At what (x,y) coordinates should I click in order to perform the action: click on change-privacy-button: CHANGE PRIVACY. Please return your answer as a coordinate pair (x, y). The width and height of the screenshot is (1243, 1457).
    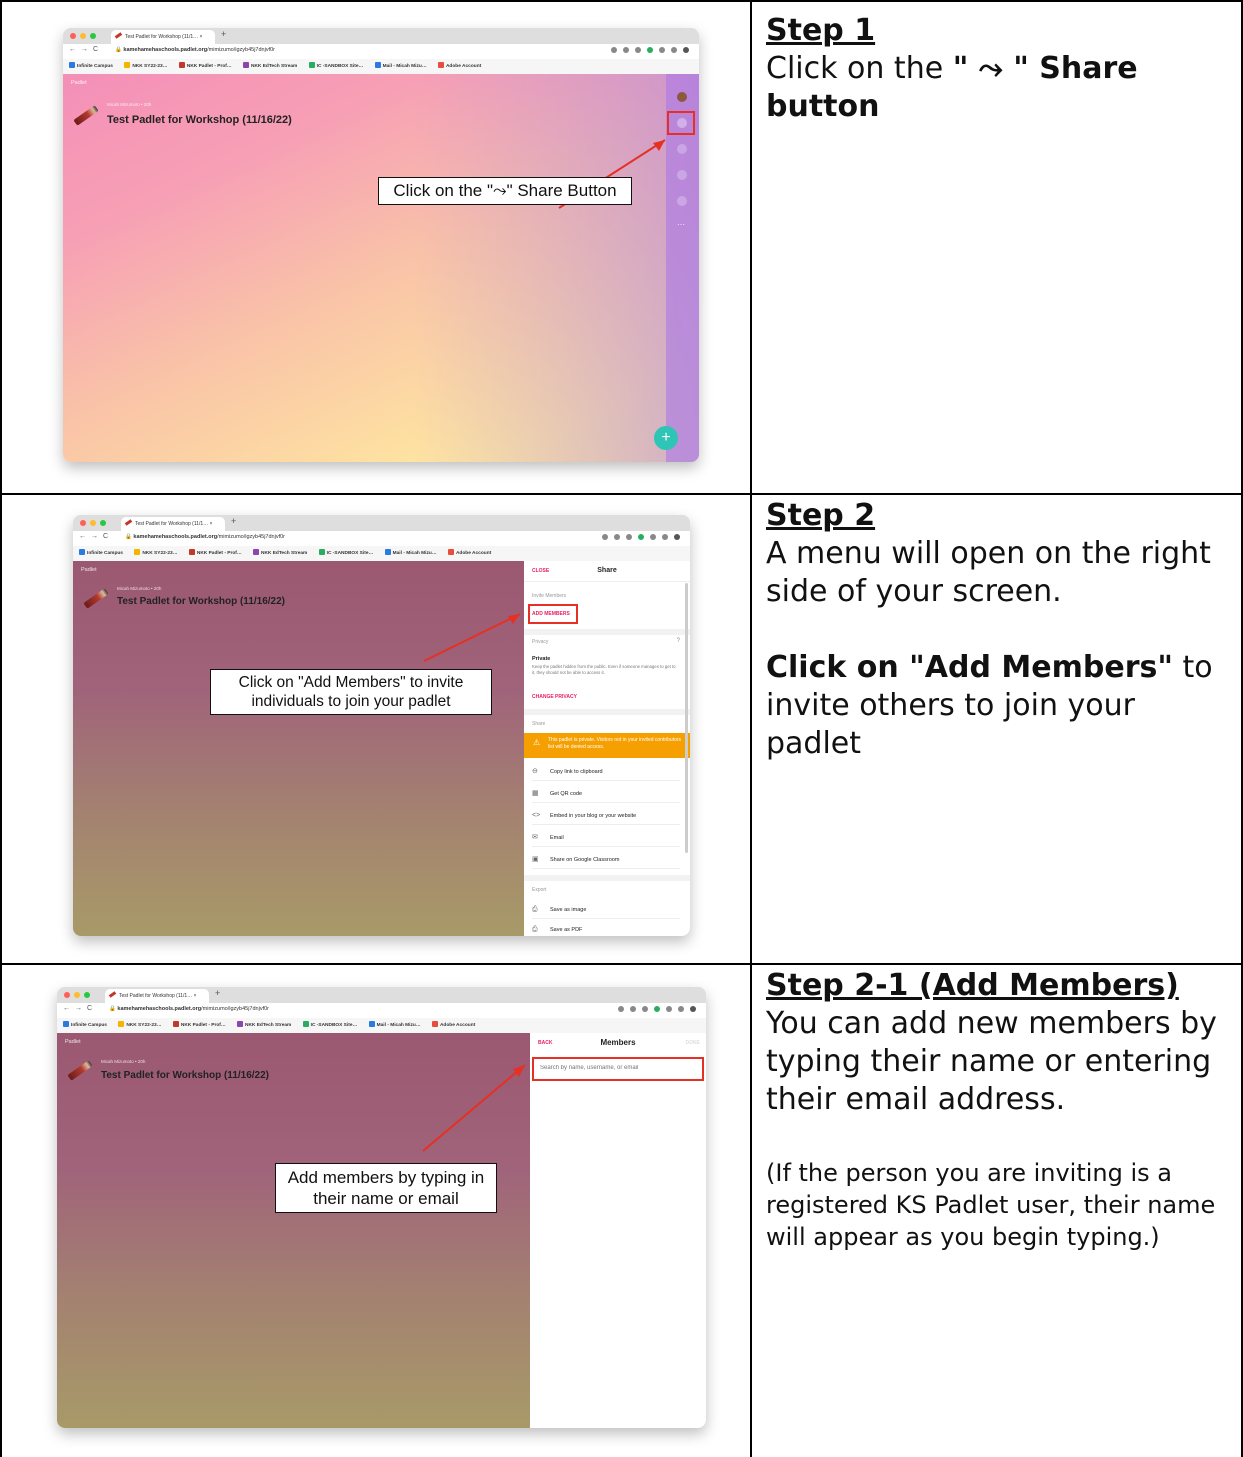
    Looking at the image, I should click on (554, 697).